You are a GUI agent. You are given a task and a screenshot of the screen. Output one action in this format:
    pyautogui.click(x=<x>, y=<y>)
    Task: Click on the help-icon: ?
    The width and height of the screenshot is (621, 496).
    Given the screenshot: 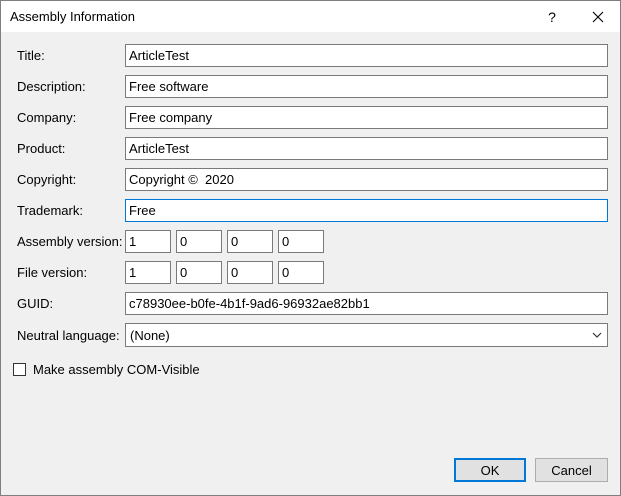 What is the action you would take?
    pyautogui.click(x=552, y=16)
    